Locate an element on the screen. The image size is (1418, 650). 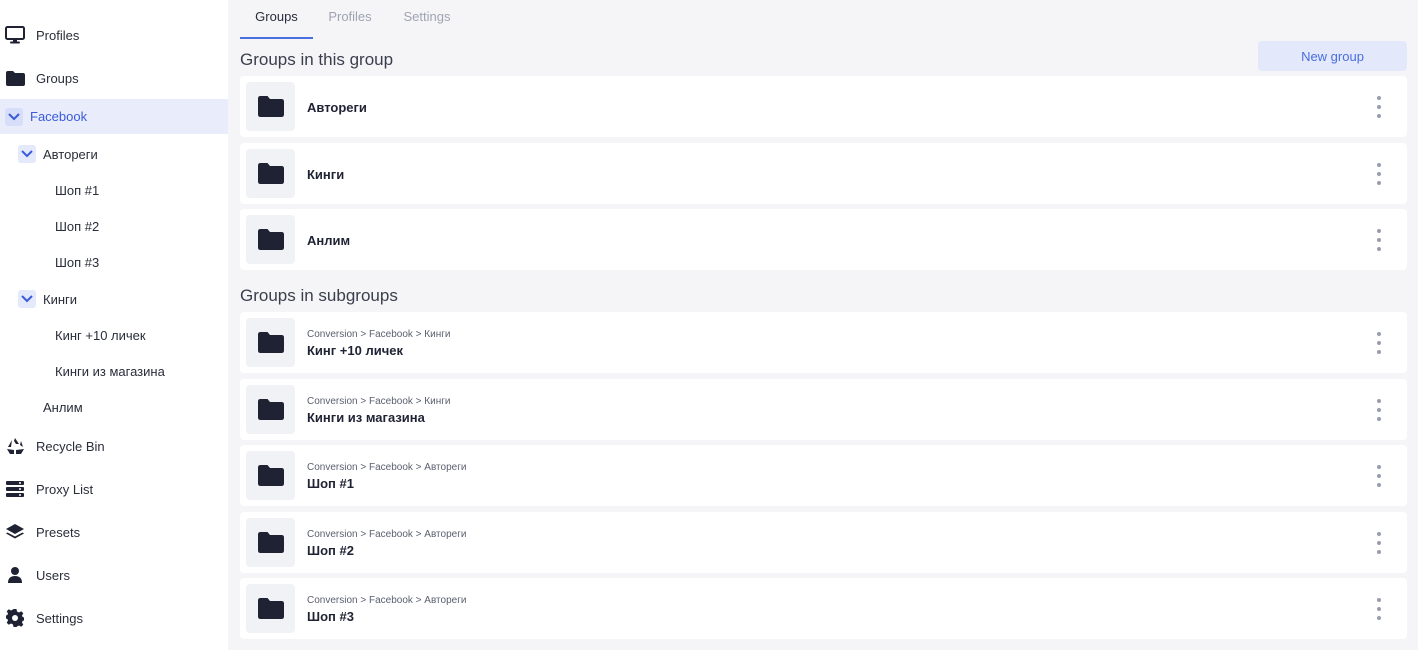
group-name: Кинги из магазина is located at coordinates (366, 417).